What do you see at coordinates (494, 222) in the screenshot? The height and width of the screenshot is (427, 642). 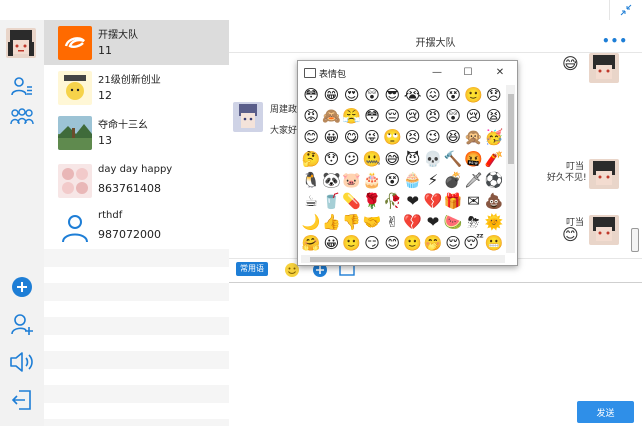 I see `emoji-item: 🌞` at bounding box center [494, 222].